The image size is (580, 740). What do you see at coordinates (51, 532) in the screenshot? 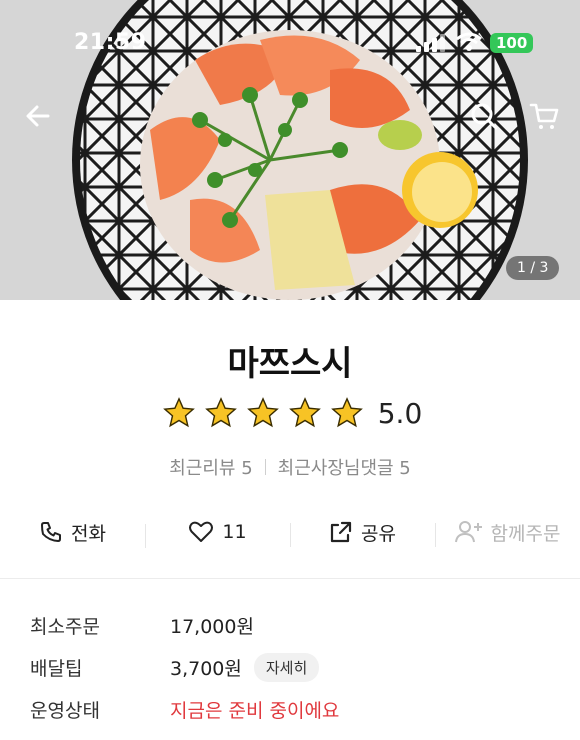
I see `phone-icon` at bounding box center [51, 532].